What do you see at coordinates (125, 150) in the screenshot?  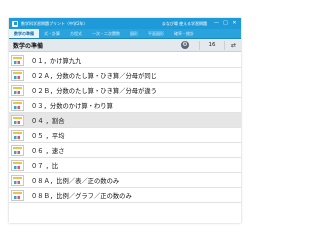 I see `list-item: ０６ ，速さ` at bounding box center [125, 150].